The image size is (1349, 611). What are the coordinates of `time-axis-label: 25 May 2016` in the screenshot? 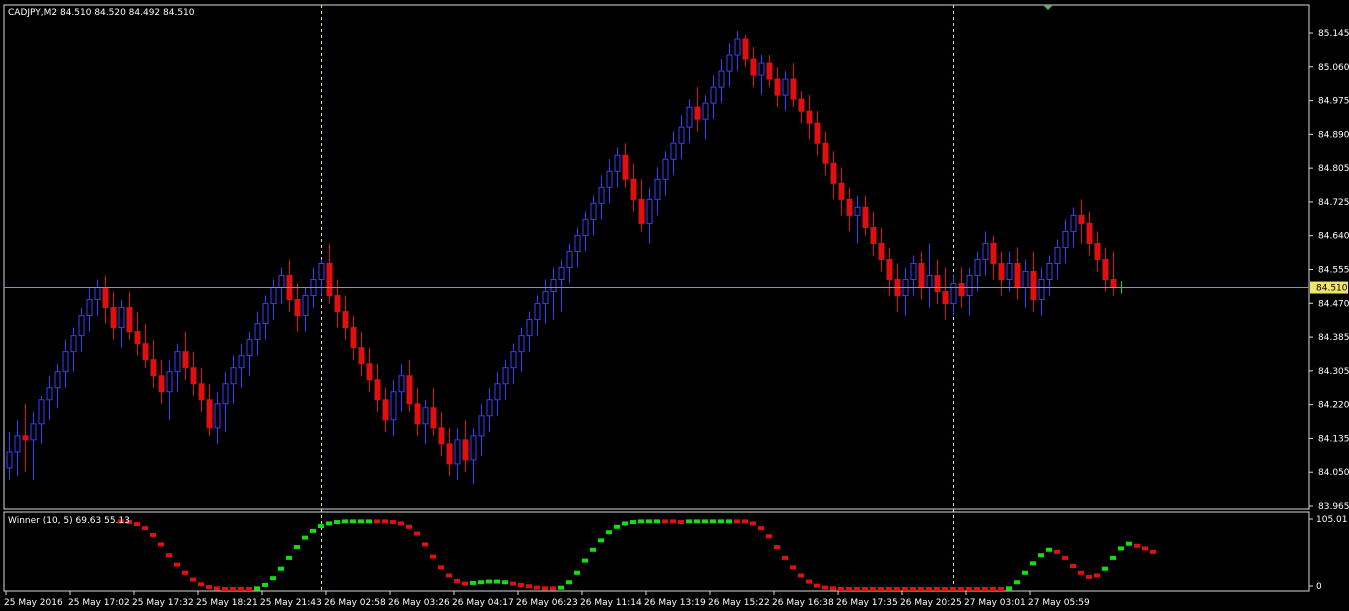 It's located at (33, 603).